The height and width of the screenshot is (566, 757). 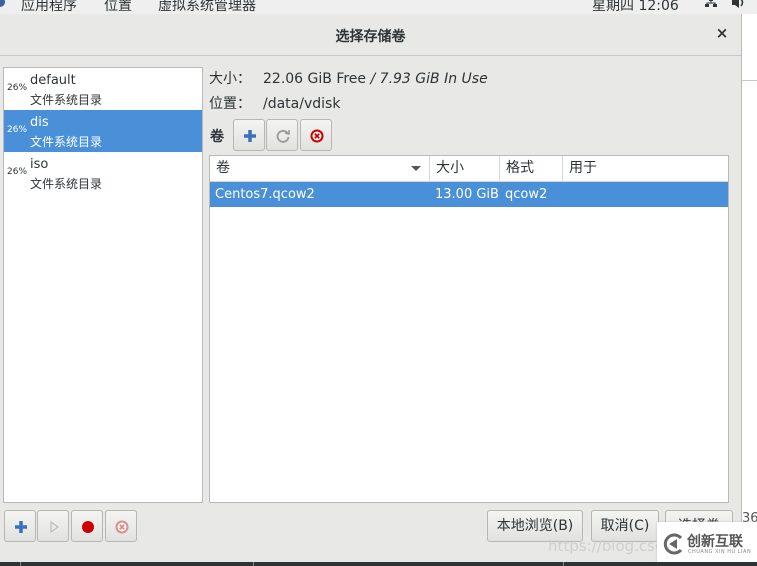 I want to click on column-header-volume: 卷, so click(x=320, y=168).